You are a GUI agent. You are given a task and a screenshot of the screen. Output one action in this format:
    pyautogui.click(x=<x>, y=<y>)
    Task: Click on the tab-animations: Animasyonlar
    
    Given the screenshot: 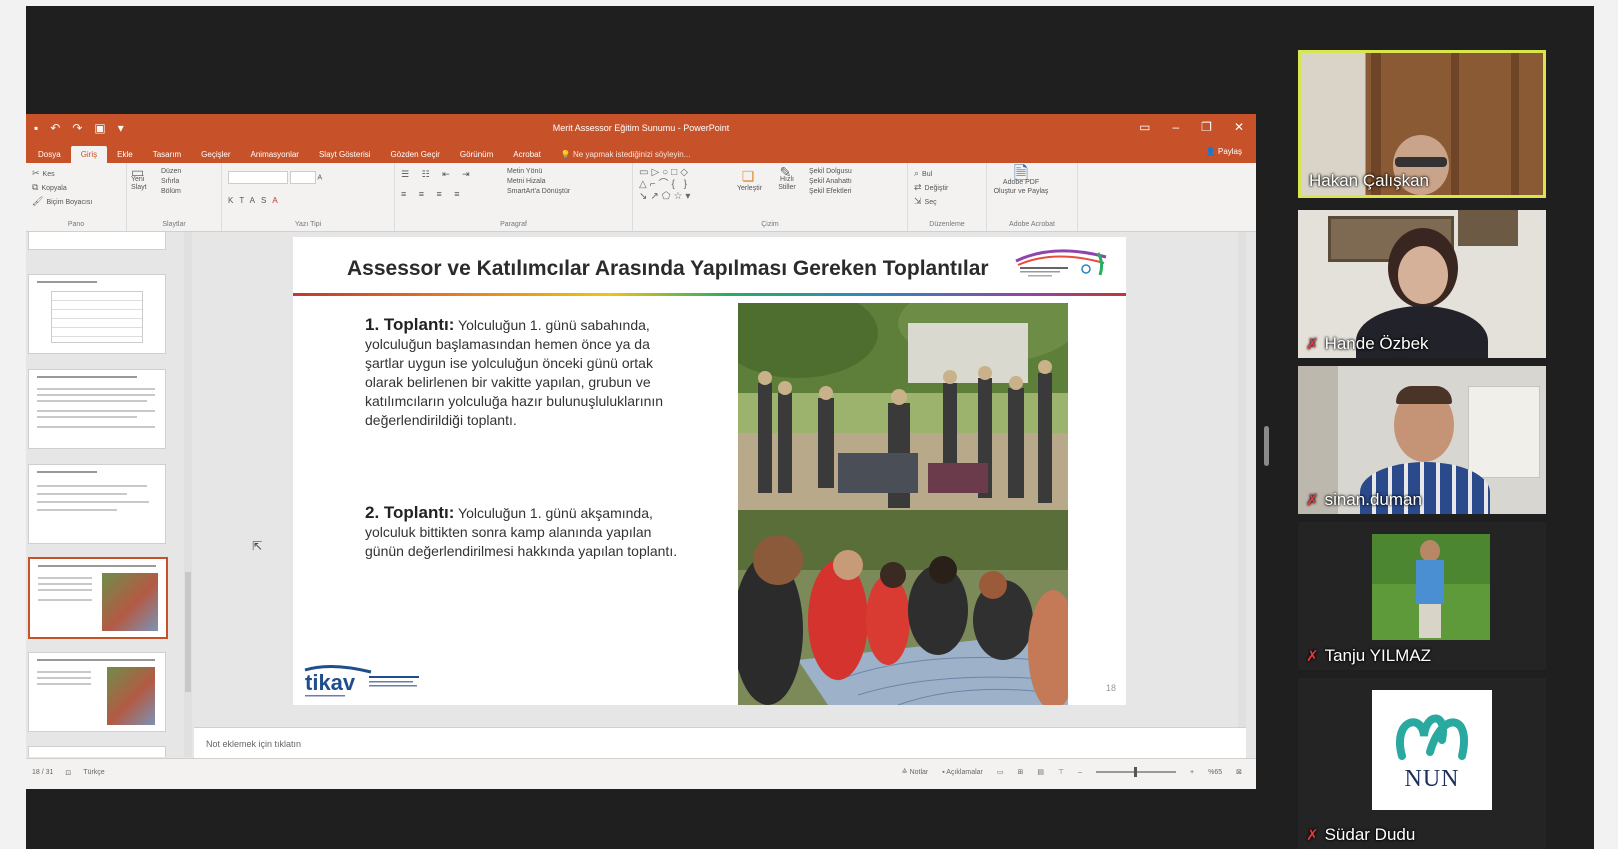 What is the action you would take?
    pyautogui.click(x=275, y=154)
    